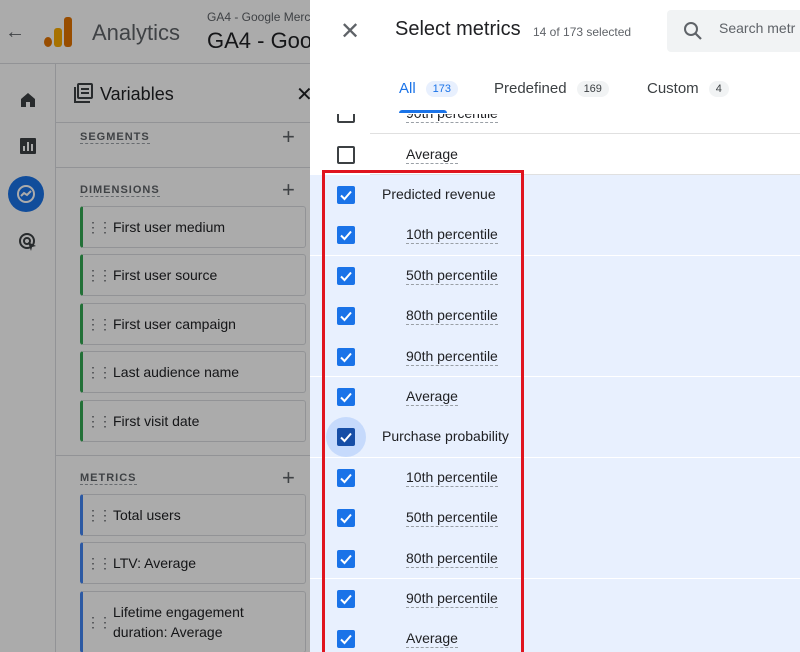 The image size is (800, 652). I want to click on count-badge: 169, so click(592, 89).